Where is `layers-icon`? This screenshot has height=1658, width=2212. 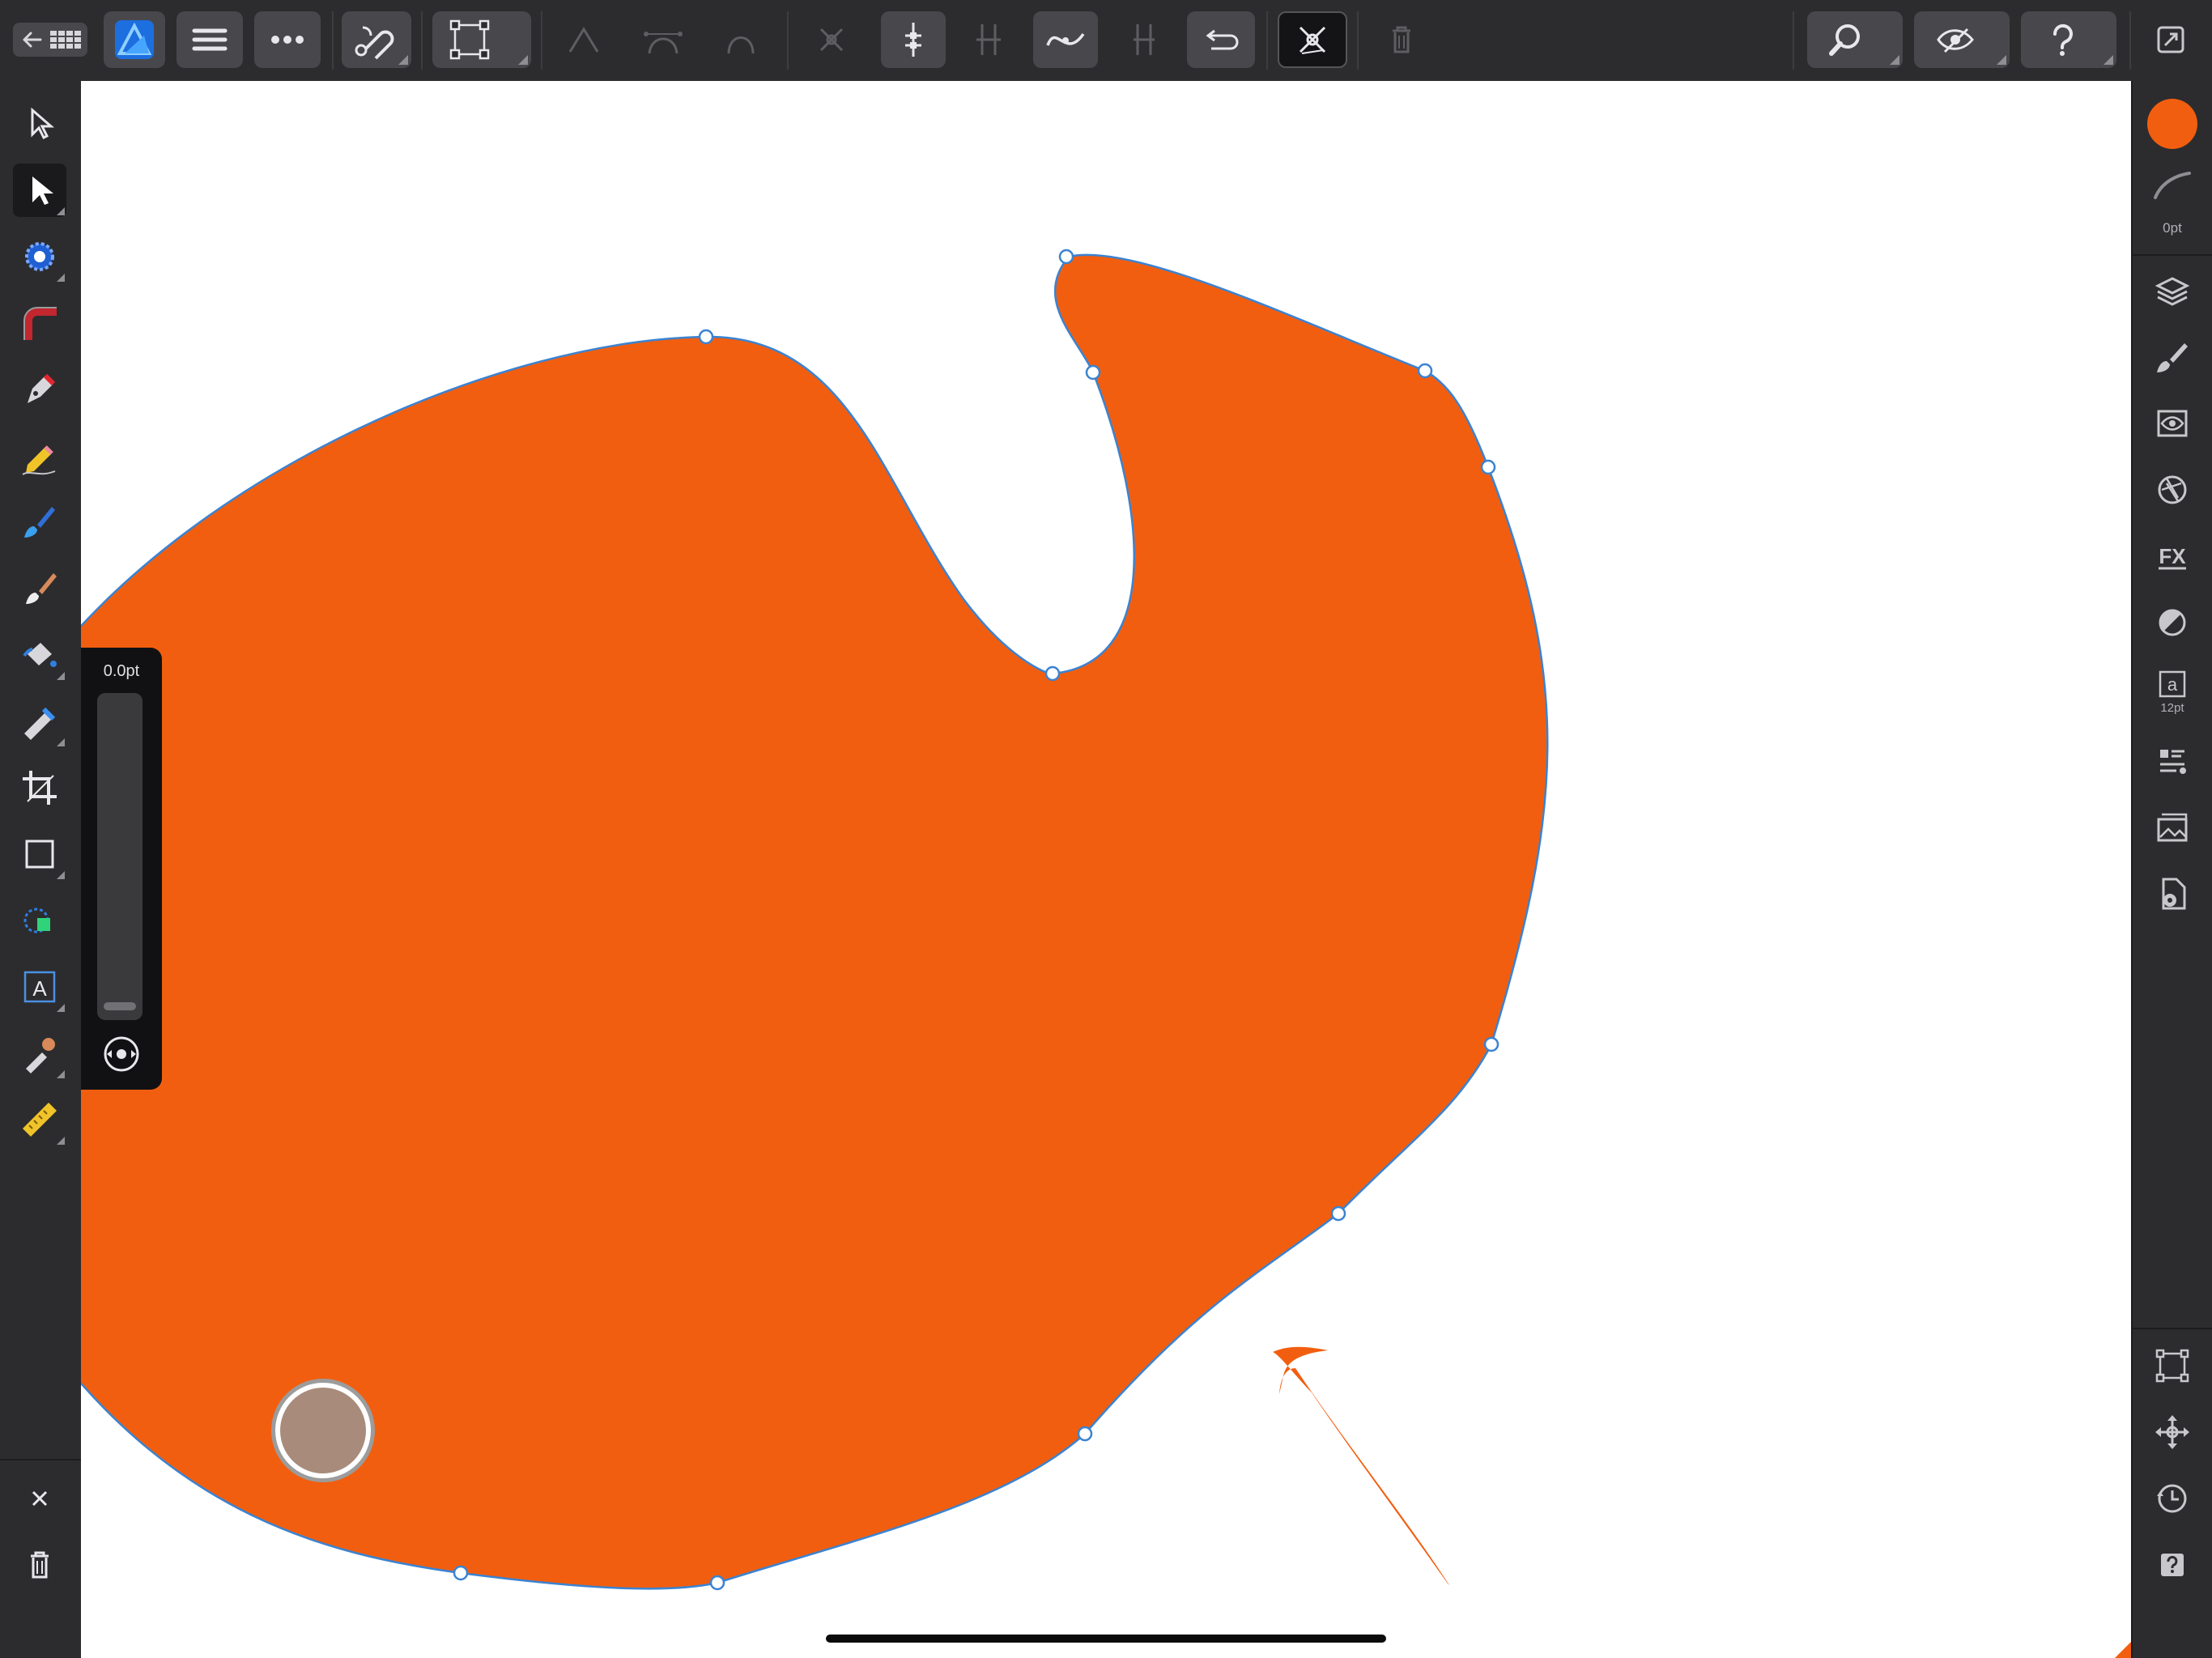 layers-icon is located at coordinates (2172, 291).